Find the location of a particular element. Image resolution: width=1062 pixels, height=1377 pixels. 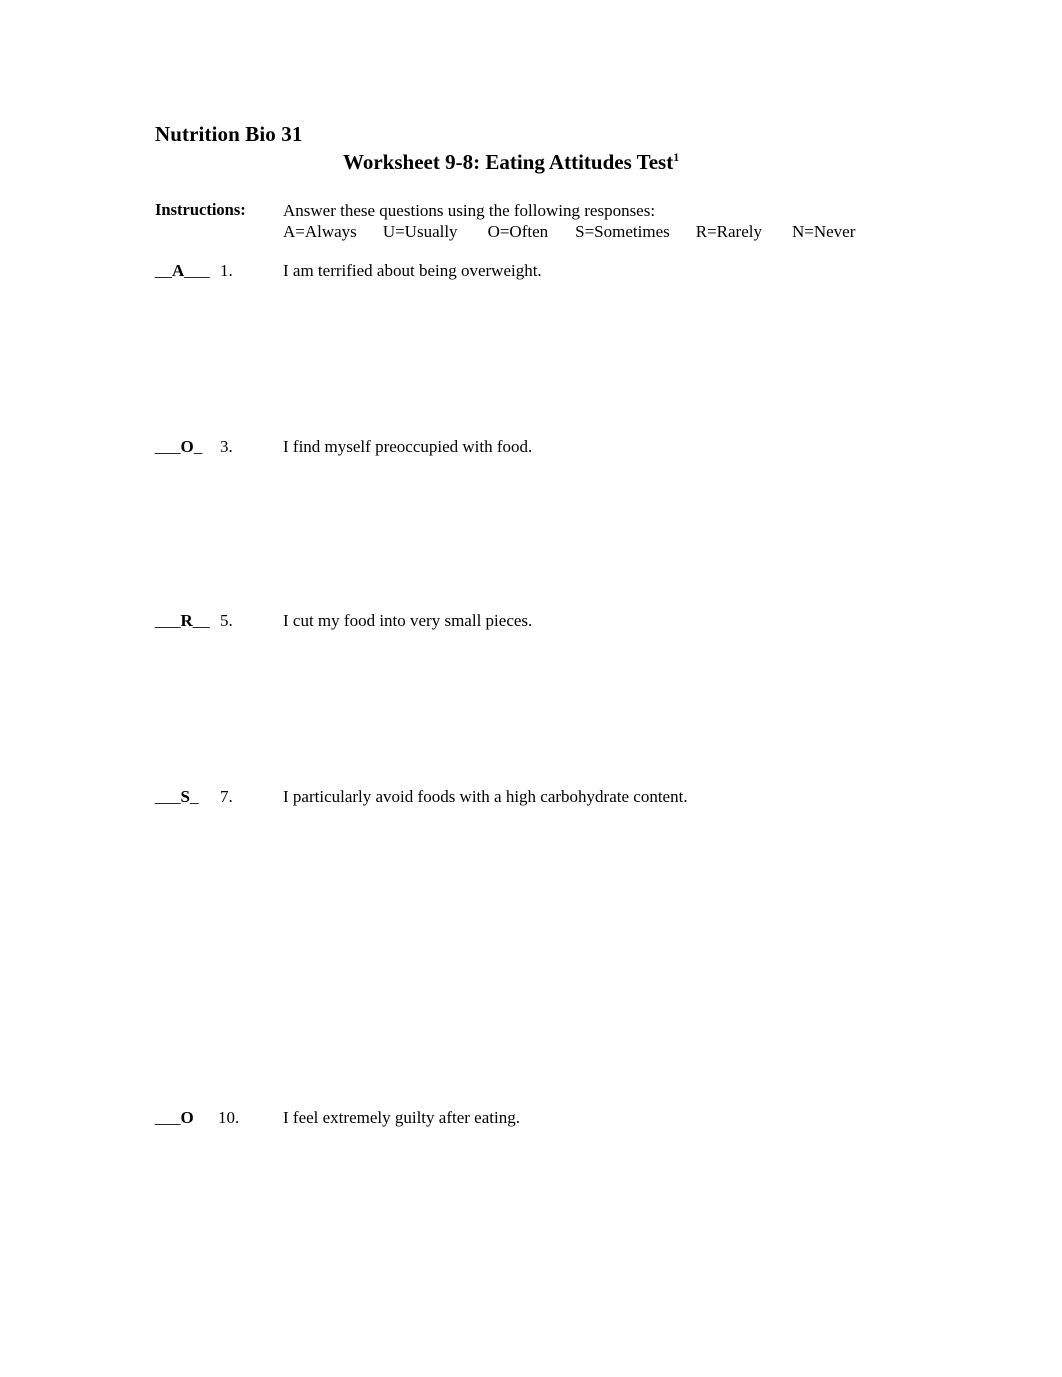

course-title: Nutrition Bio 31 is located at coordinates (229, 134).